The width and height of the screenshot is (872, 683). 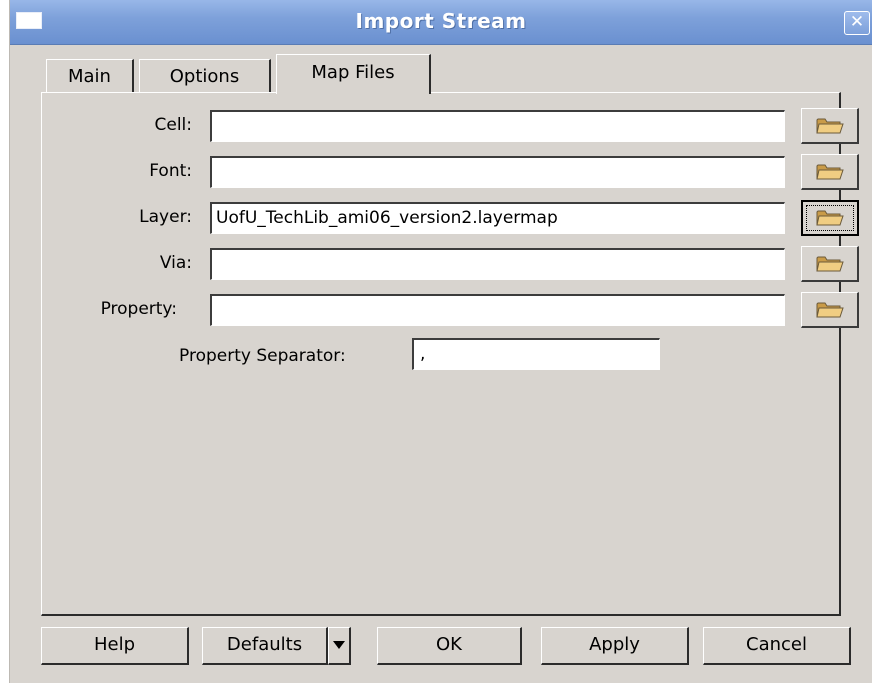 I want to click on chevron-down-icon, so click(x=339, y=645).